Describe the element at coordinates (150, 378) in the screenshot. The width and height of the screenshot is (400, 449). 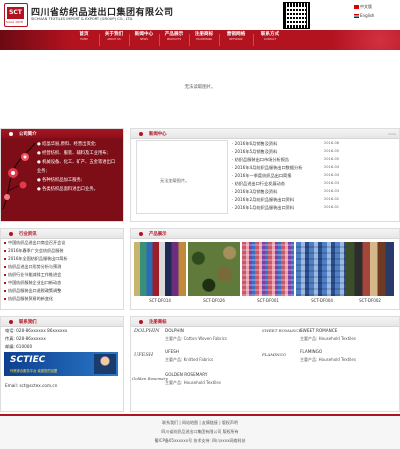
I see `brand-logo-golden-rosemary: Golden Rosemary` at that location.